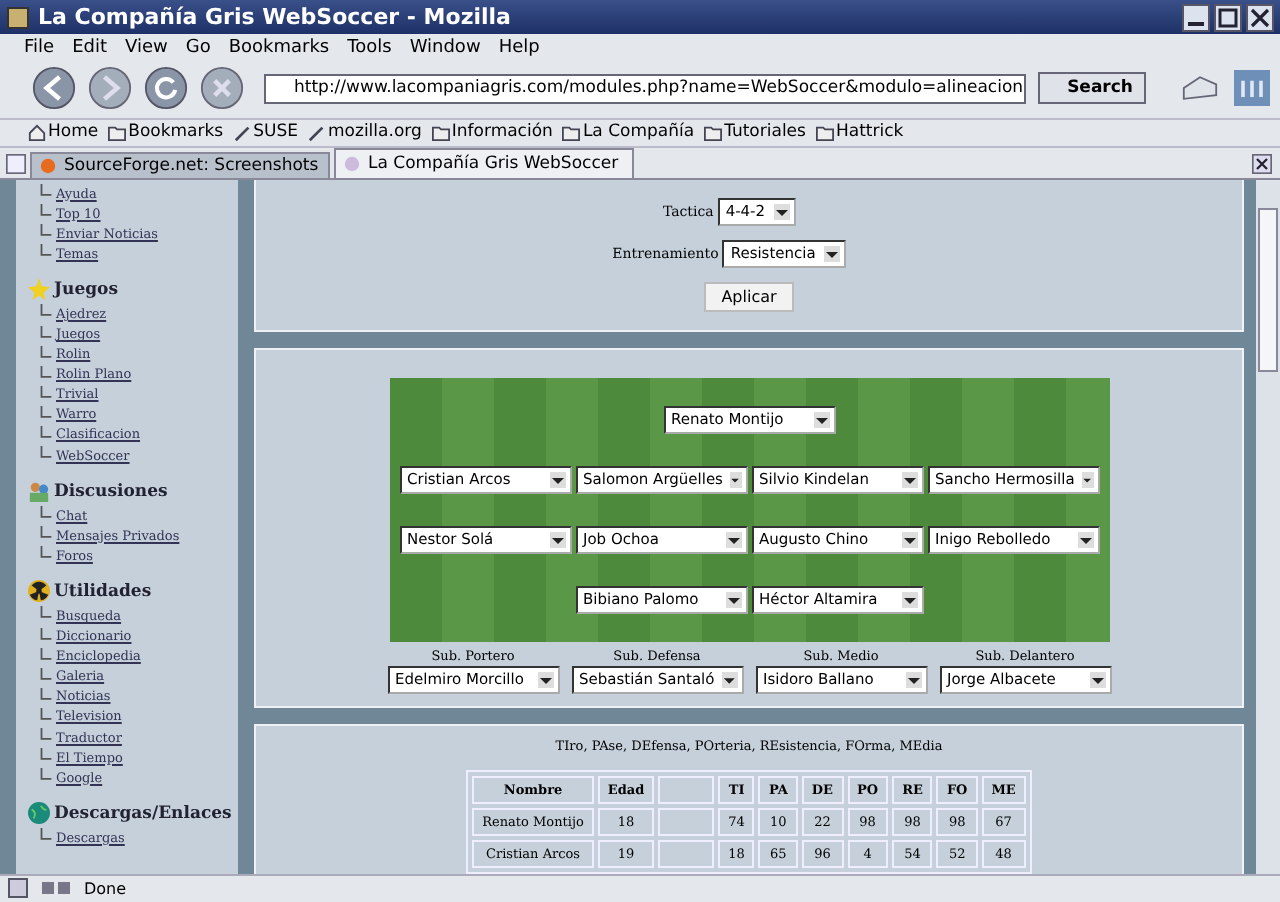 The width and height of the screenshot is (1280, 902). Describe the element at coordinates (39, 591) in the screenshot. I see `radiation-icon` at that location.